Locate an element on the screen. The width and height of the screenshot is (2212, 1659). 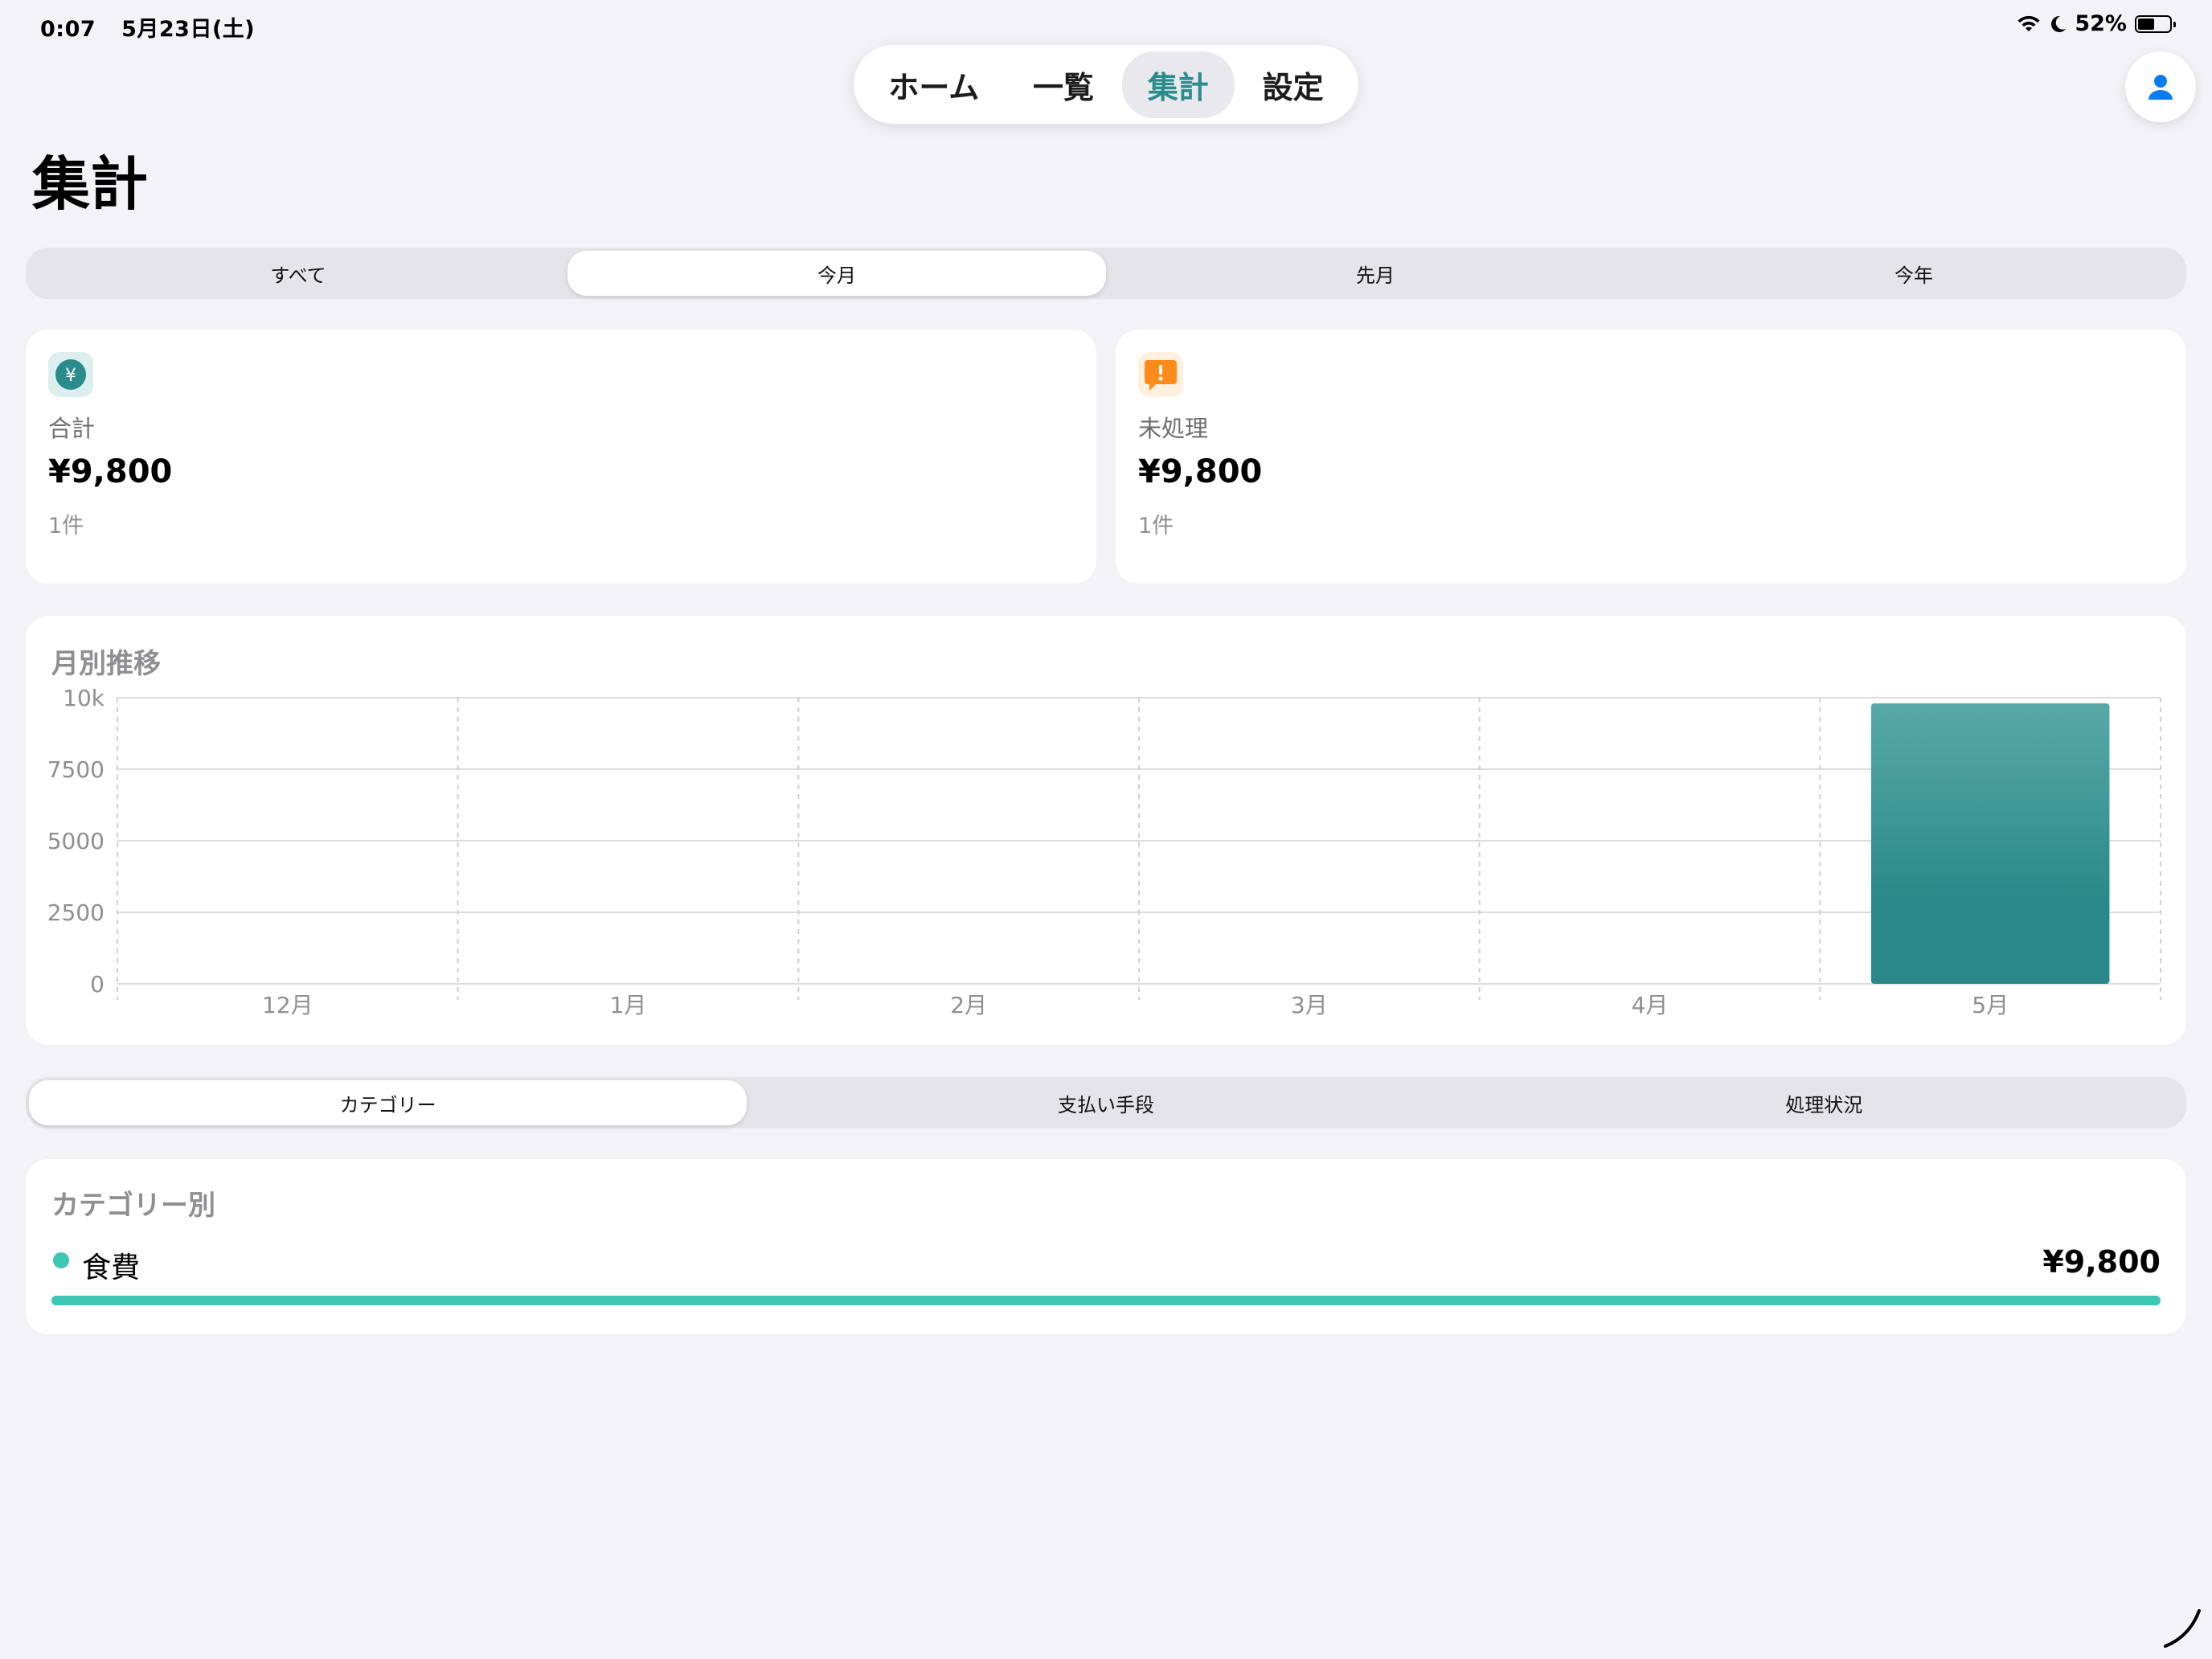
status-left: 0:07 5月23日(土) is located at coordinates (156, 27).